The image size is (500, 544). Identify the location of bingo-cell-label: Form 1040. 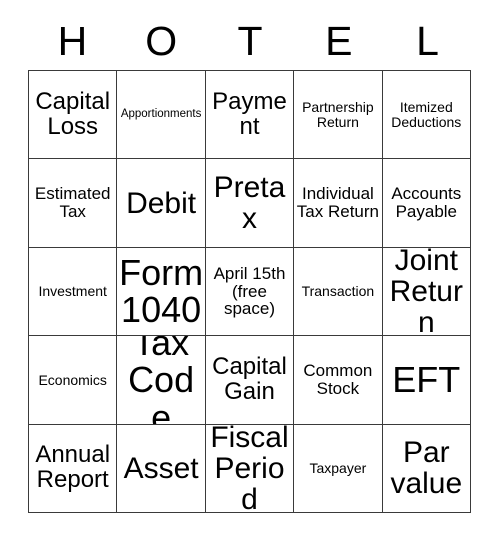
(161, 291).